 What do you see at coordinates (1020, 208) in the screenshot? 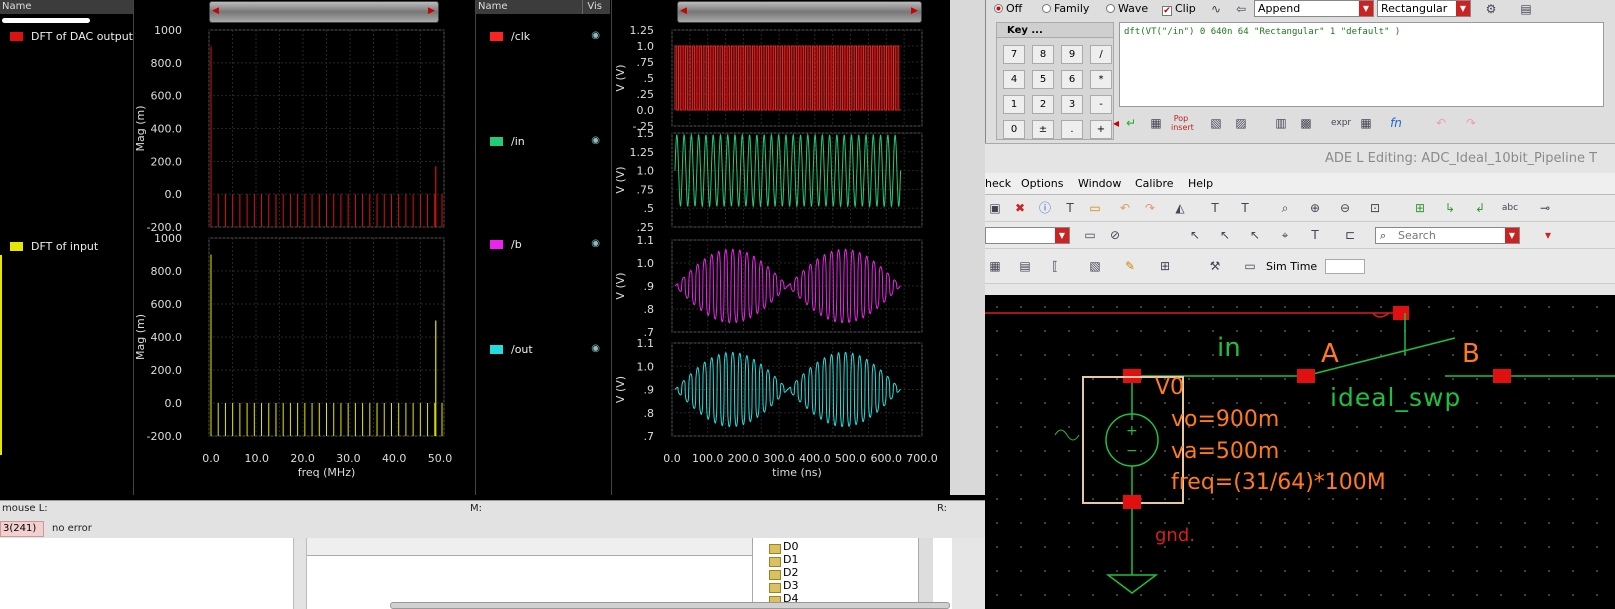
I see `delete-icon: ✖` at bounding box center [1020, 208].